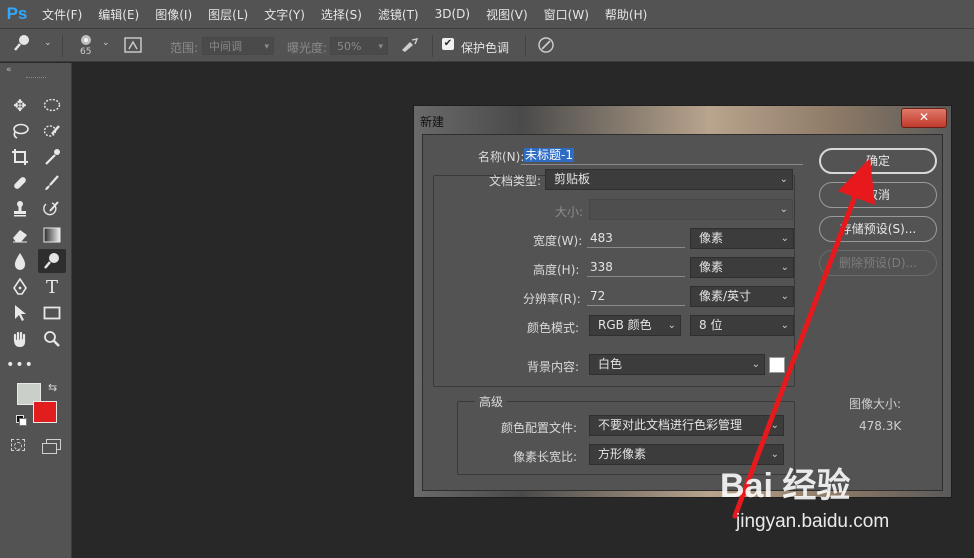 The width and height of the screenshot is (974, 558). I want to click on baidu-jingyan-watermark: Bai 经验, so click(785, 486).